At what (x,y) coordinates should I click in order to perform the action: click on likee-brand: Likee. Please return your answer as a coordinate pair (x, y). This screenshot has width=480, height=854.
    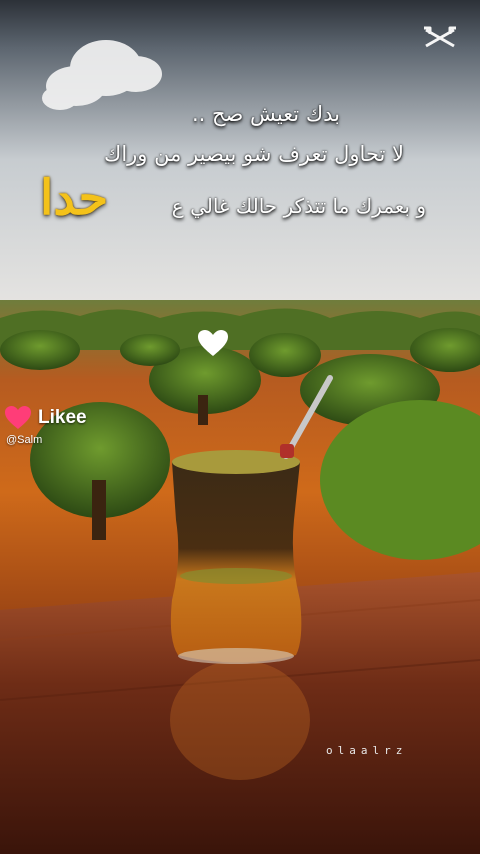
    Looking at the image, I should click on (62, 417).